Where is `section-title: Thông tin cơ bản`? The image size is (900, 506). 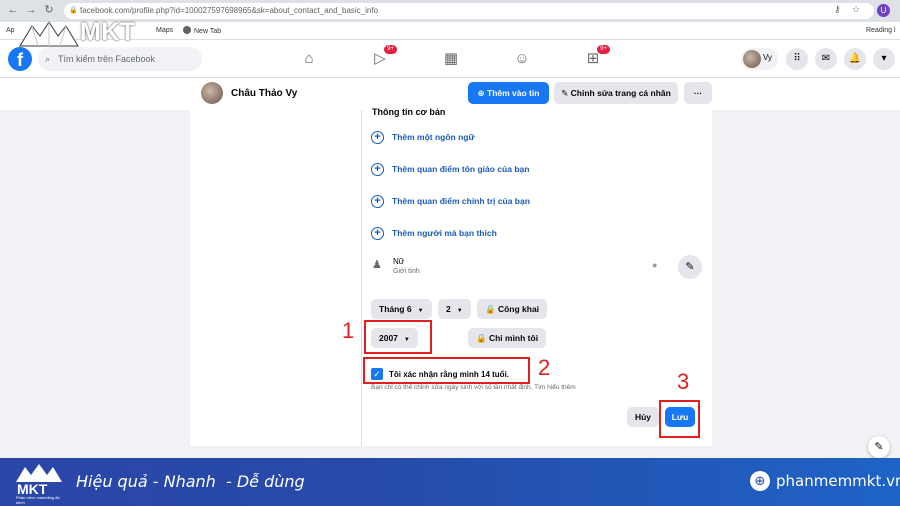
section-title: Thông tin cơ bản is located at coordinates (409, 112).